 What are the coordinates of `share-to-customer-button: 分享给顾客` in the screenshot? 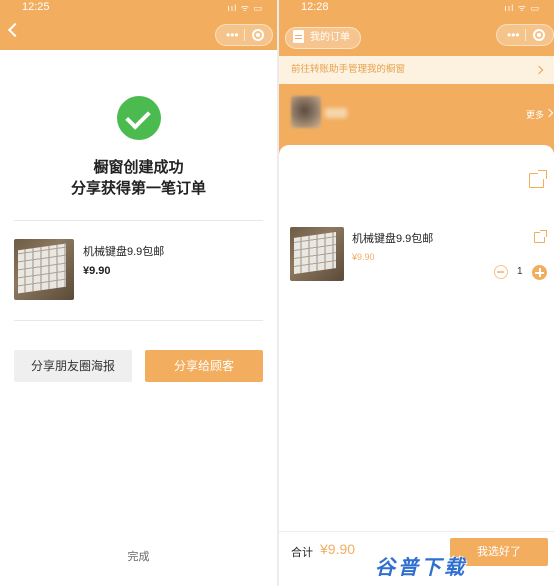 It's located at (204, 366).